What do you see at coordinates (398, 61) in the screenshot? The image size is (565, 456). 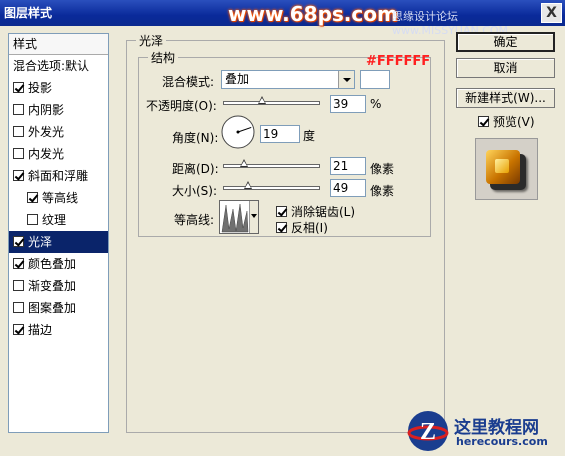 I see `color-annotation: #FFFFFF` at bounding box center [398, 61].